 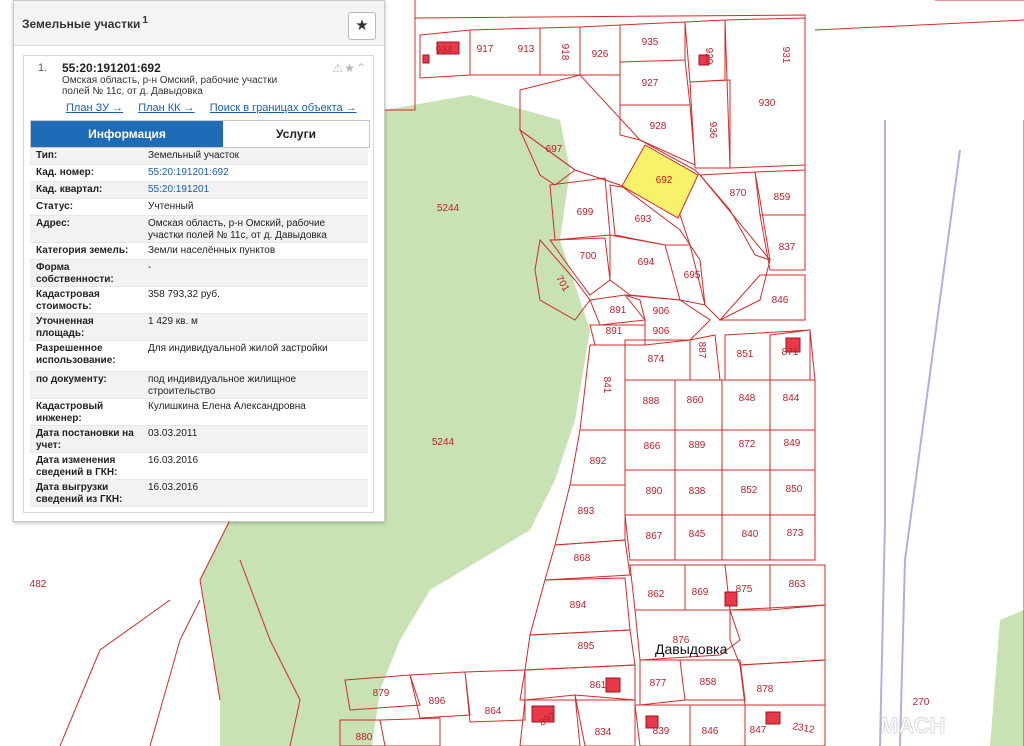 I want to click on plan-kk-link: План КК →, so click(x=166, y=108).